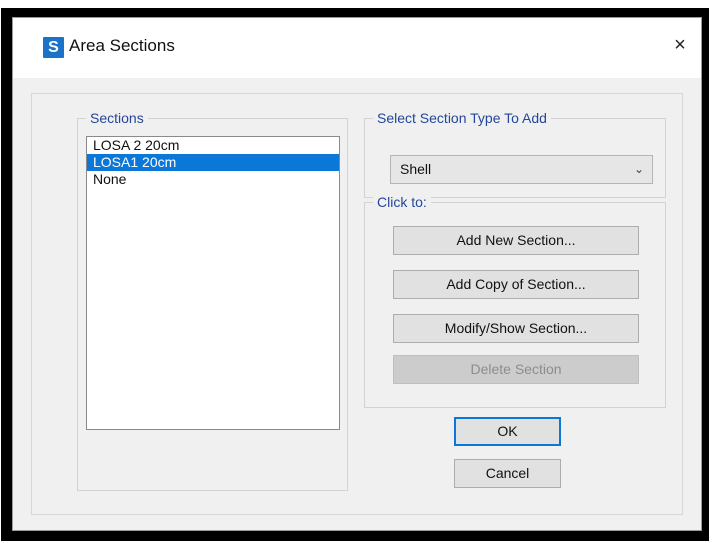  Describe the element at coordinates (521, 169) in the screenshot. I see `section-type-select: Shell ⌄` at that location.